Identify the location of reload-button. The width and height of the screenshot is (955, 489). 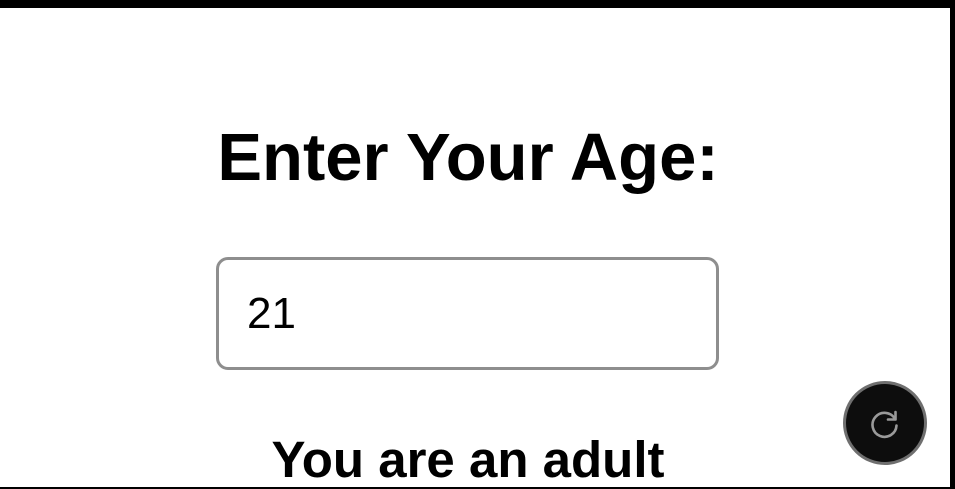
(885, 423).